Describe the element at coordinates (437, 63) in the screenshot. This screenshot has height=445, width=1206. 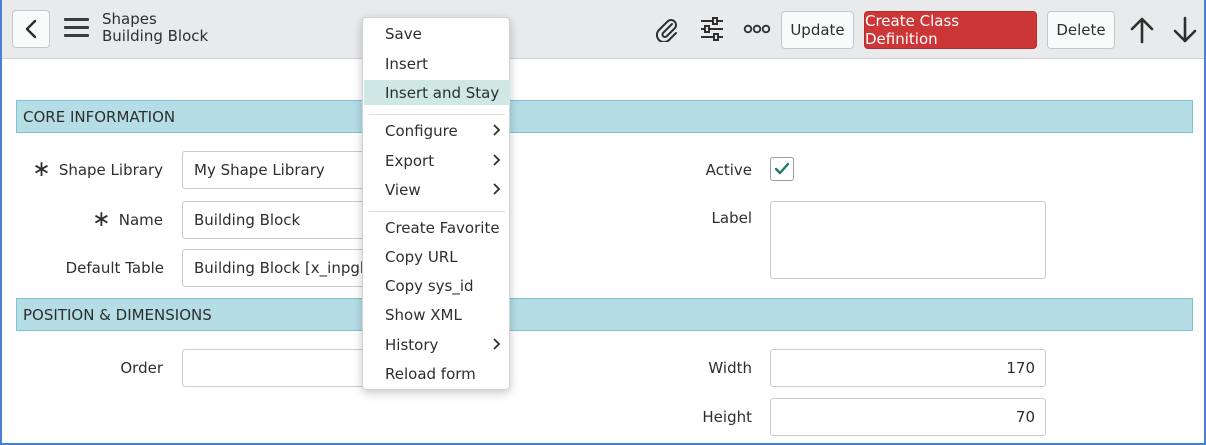
I see `menu-item-insert: Insert` at that location.